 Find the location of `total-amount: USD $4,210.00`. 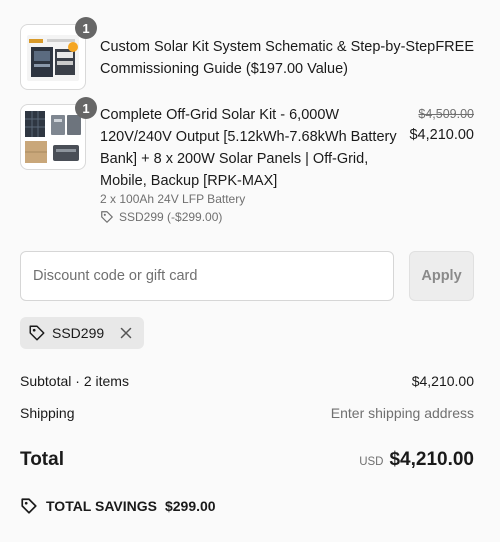

total-amount: USD $4,210.00 is located at coordinates (416, 460).